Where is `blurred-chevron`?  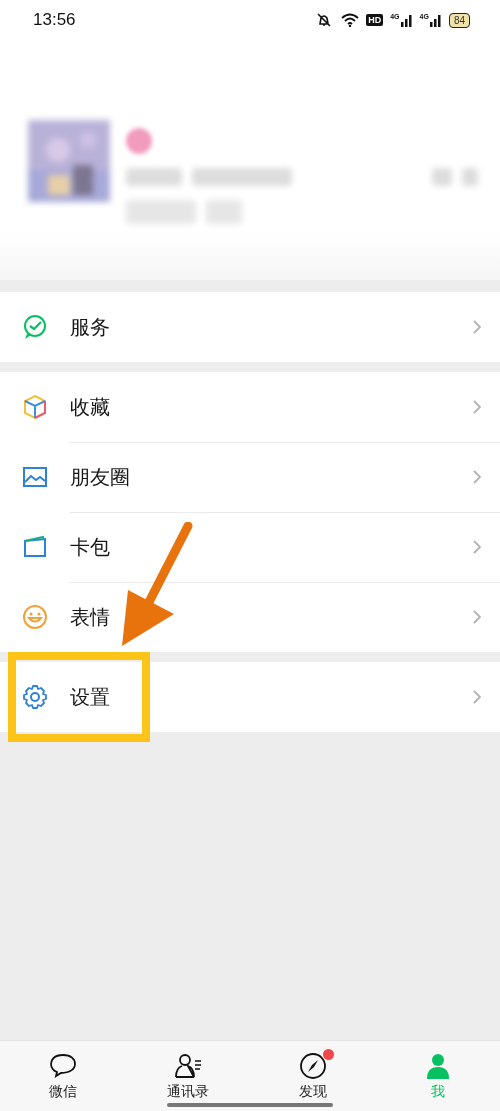 blurred-chevron is located at coordinates (470, 177).